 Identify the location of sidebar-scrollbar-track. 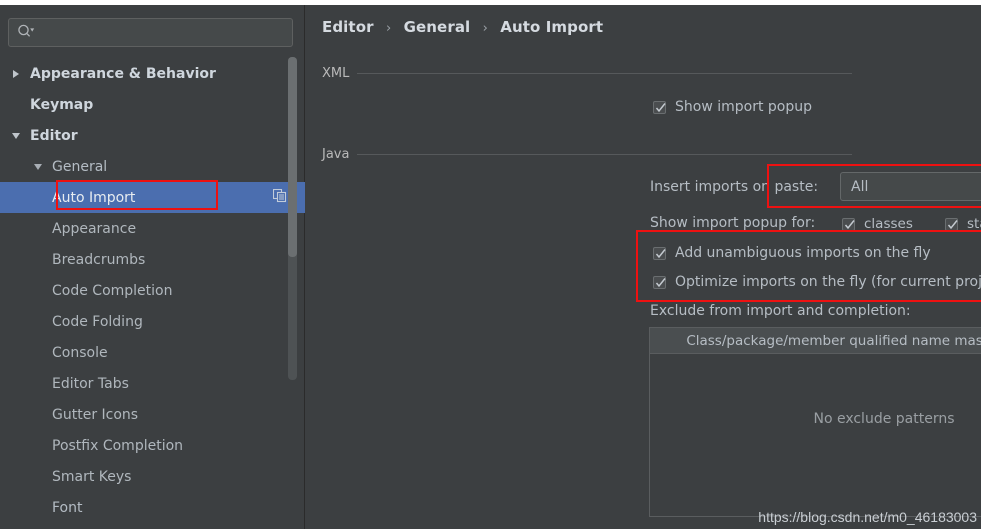
(292, 218).